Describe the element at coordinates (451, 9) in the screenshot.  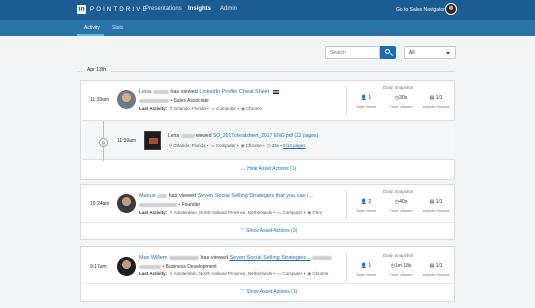
I see `user-avatar` at that location.